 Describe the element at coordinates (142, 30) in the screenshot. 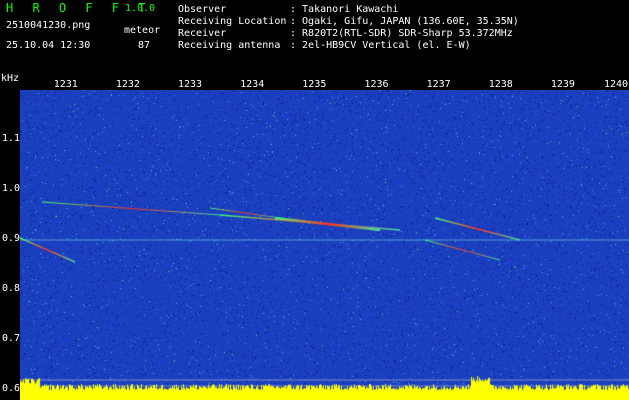

I see `meteor-label: meteor` at that location.